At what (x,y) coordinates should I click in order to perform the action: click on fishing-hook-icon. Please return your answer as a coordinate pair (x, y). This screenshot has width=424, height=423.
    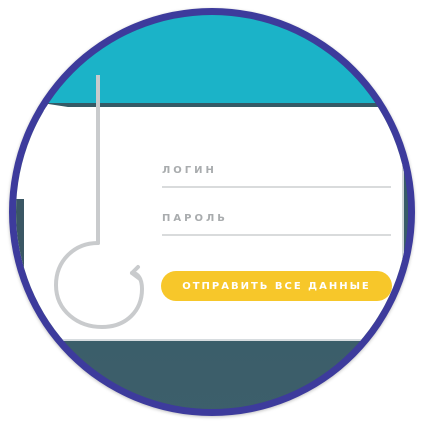
    Looking at the image, I should click on (99, 202).